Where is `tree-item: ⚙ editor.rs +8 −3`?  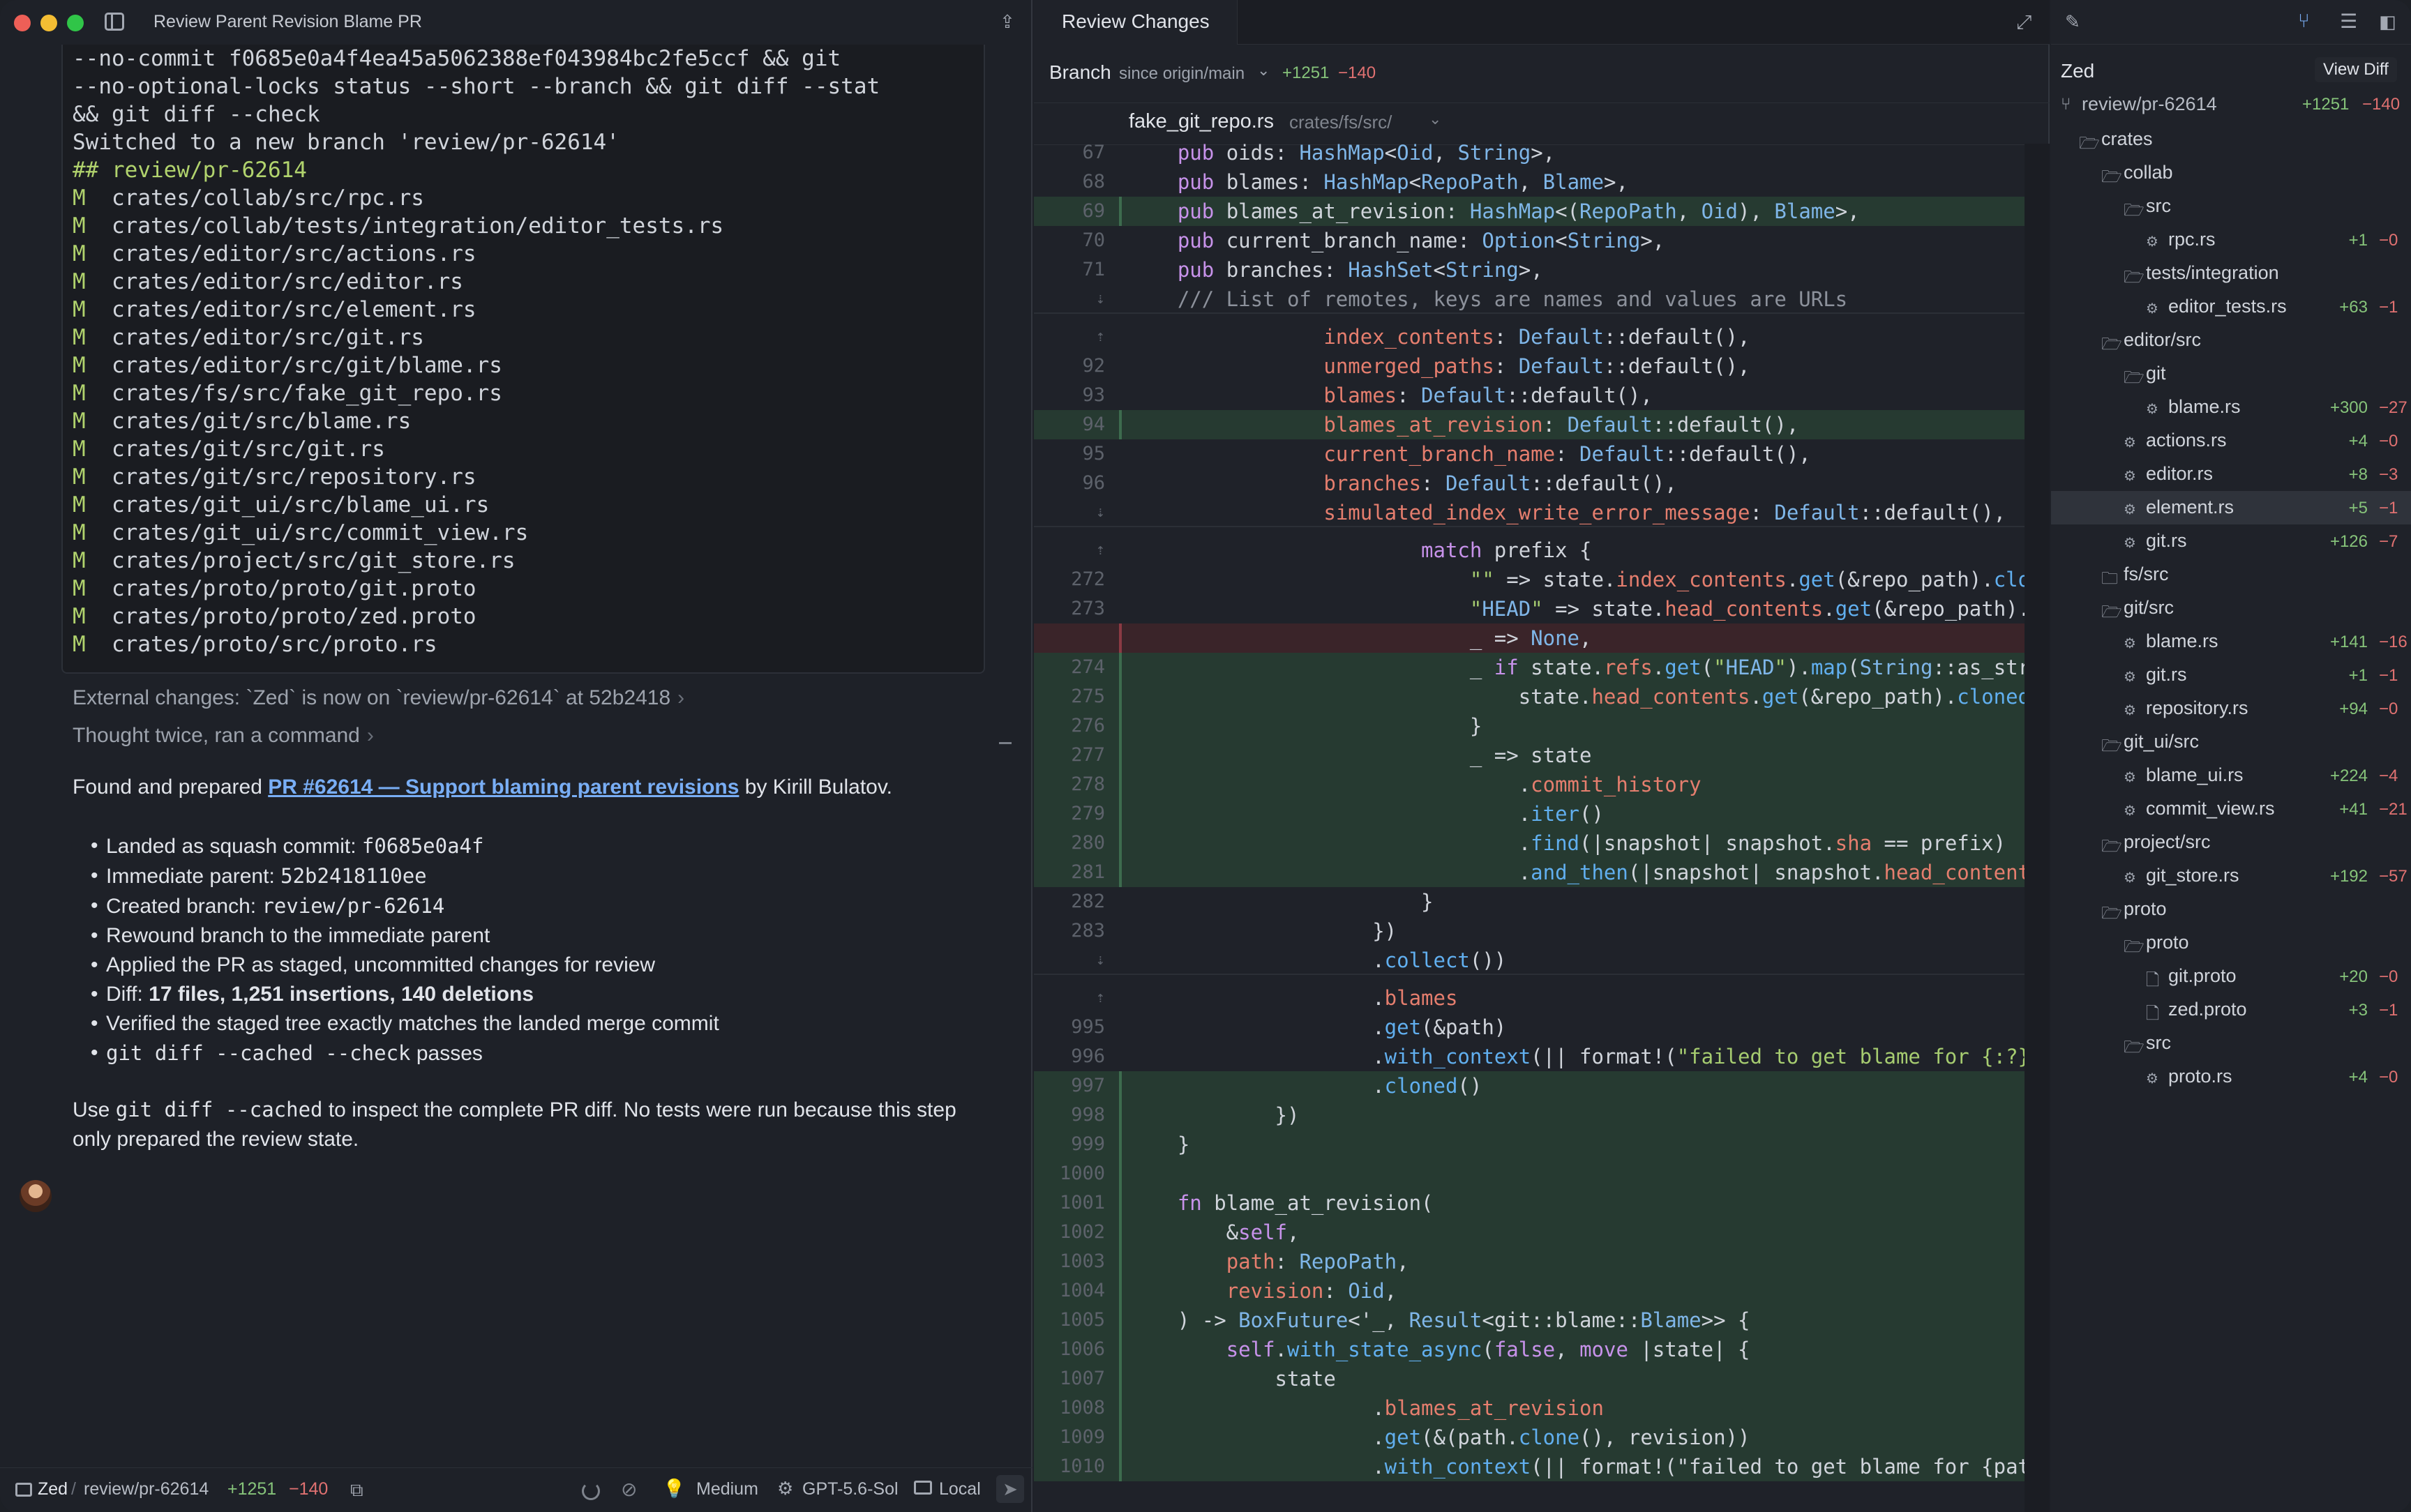
tree-item: ⚙ editor.rs +8 −3 is located at coordinates (2231, 474).